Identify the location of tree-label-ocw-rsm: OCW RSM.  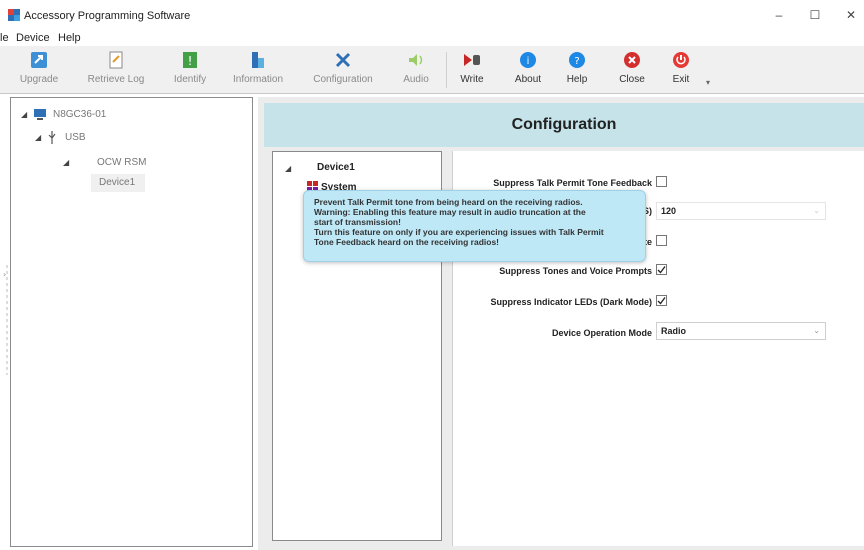
(122, 162).